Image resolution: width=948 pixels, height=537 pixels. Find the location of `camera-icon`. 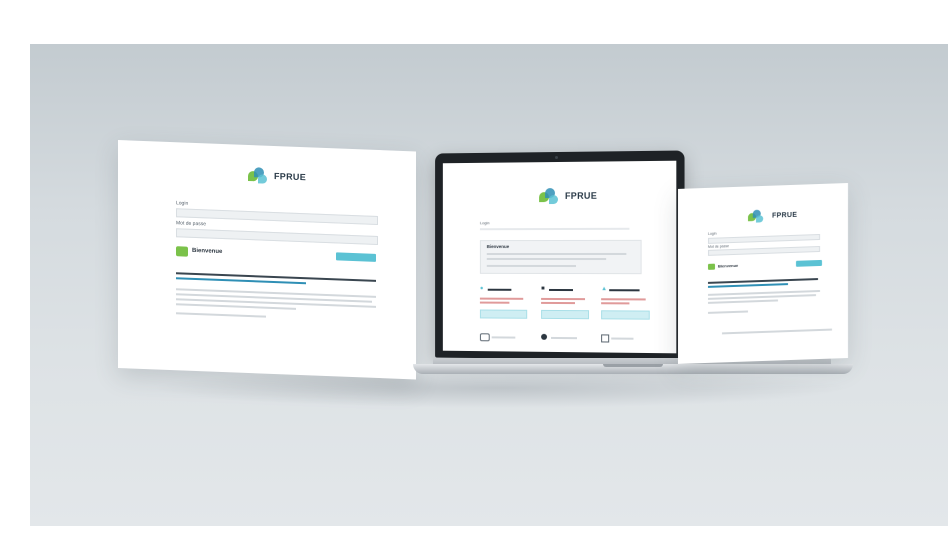

camera-icon is located at coordinates (556, 158).